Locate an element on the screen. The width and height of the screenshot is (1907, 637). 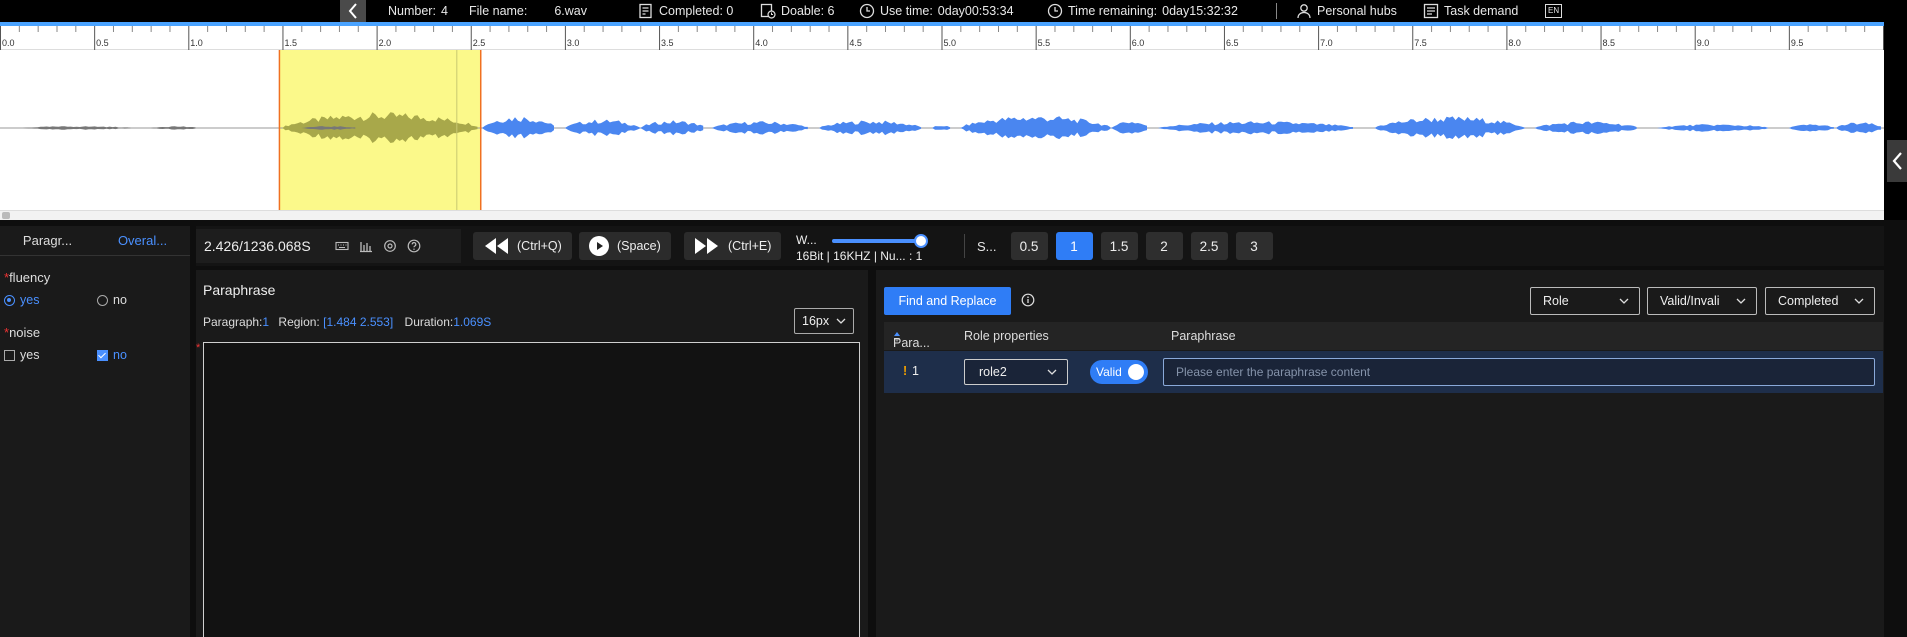
speed-button-1: 1 is located at coordinates (1074, 246).